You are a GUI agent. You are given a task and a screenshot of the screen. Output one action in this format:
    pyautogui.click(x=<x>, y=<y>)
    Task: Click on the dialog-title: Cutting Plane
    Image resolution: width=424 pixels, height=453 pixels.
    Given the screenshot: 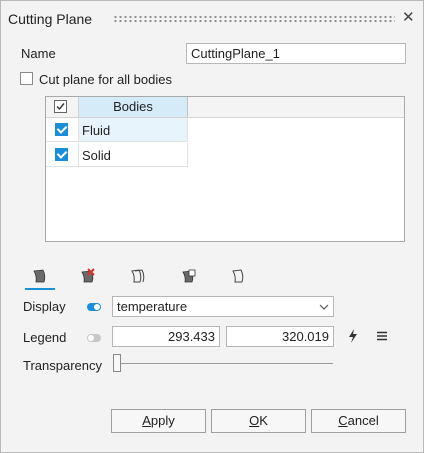 What is the action you would take?
    pyautogui.click(x=50, y=19)
    